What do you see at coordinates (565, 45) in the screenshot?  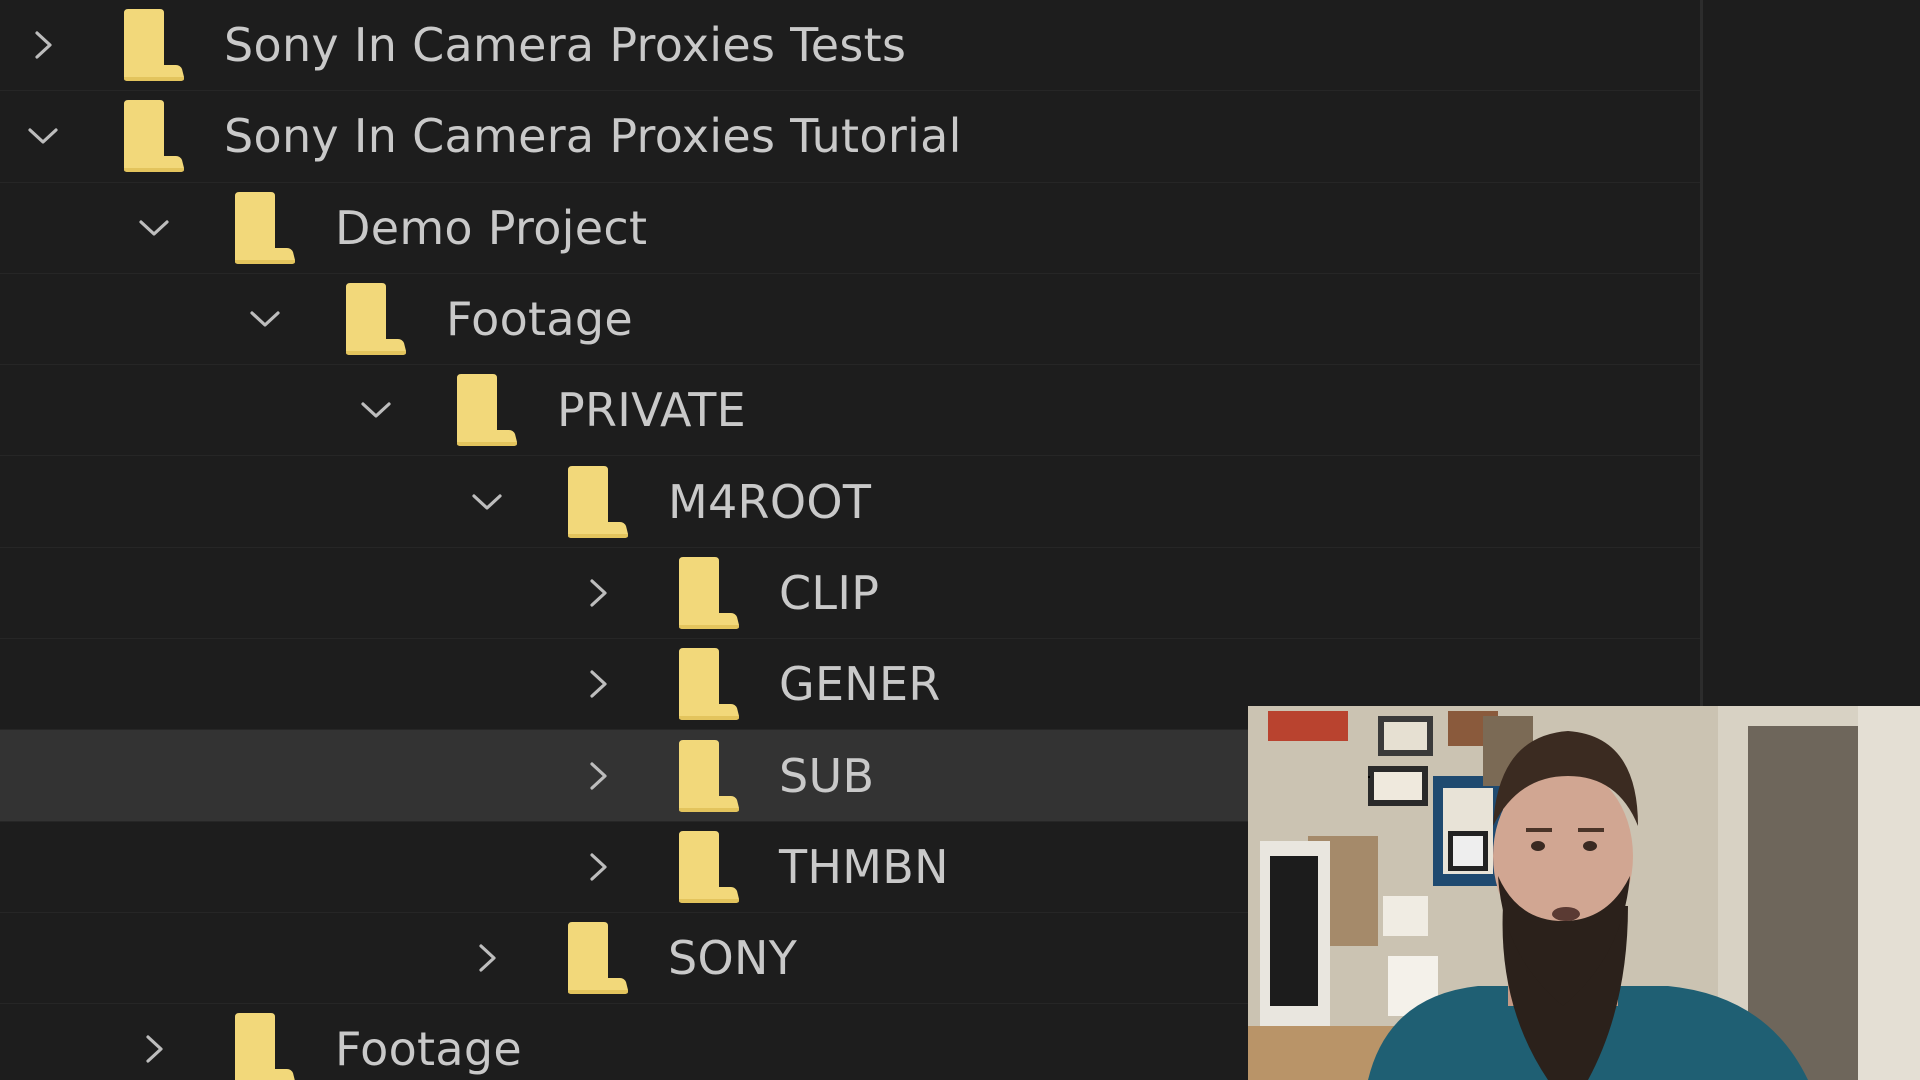 I see `tree-row-label: Sony In Camera Proxies Tests` at bounding box center [565, 45].